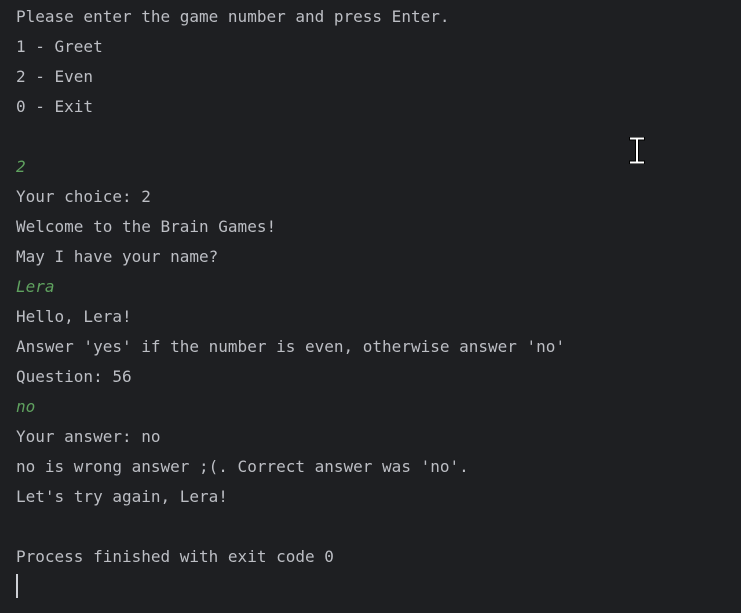 The image size is (741, 613). What do you see at coordinates (35, 286) in the screenshot?
I see `console-user-input: Lera` at bounding box center [35, 286].